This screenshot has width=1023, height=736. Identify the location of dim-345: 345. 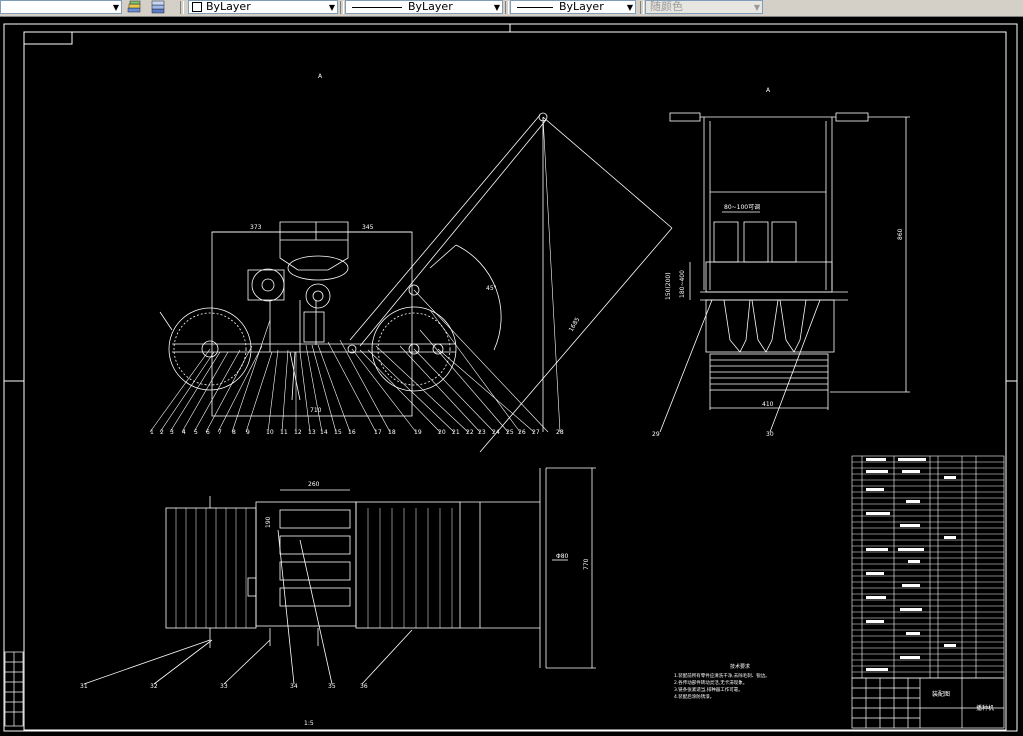
(368, 227).